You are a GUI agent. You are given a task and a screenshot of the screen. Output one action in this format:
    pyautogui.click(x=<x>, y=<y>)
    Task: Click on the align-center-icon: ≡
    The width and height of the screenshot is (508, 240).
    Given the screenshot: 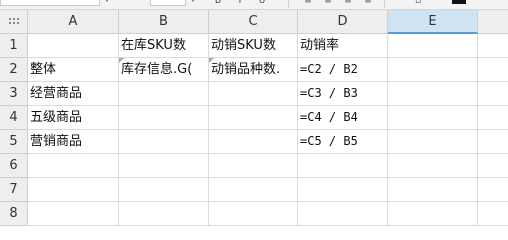 What is the action you would take?
    pyautogui.click(x=328, y=3)
    